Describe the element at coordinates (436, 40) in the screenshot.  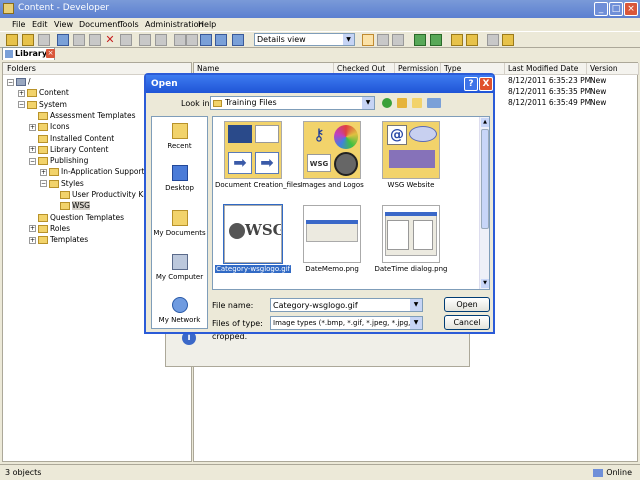
I see `sync-icon` at that location.